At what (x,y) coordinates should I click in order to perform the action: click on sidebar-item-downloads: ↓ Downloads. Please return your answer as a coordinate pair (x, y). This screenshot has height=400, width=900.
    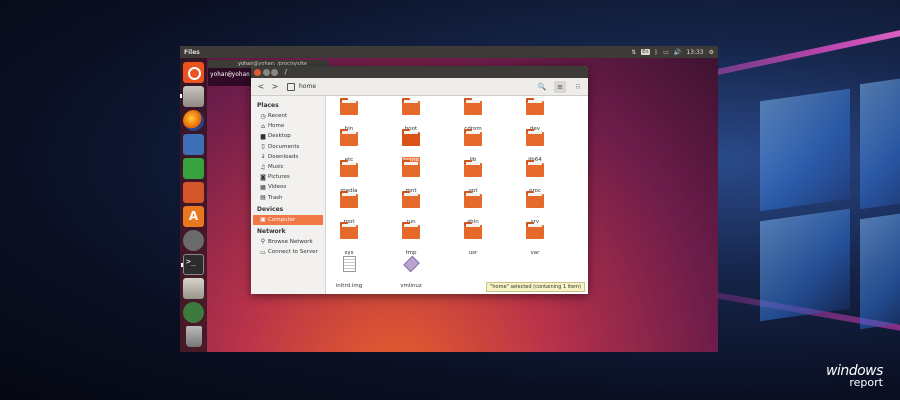
    Looking at the image, I should click on (288, 157).